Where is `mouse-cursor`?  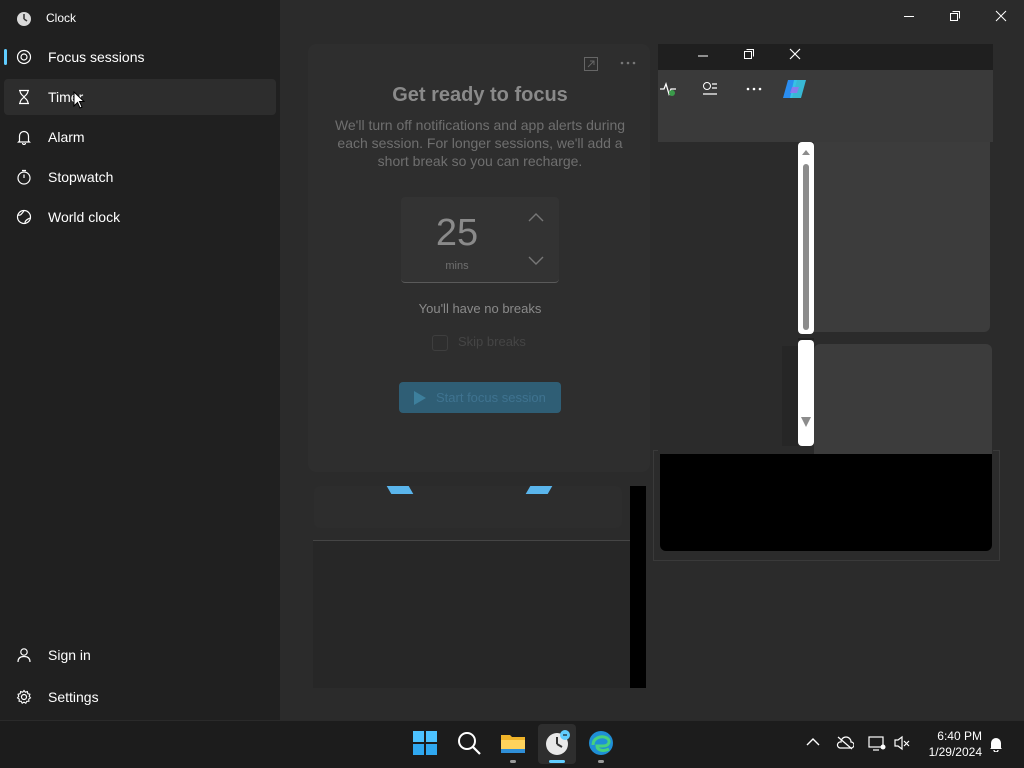
mouse-cursor is located at coordinates (79, 100).